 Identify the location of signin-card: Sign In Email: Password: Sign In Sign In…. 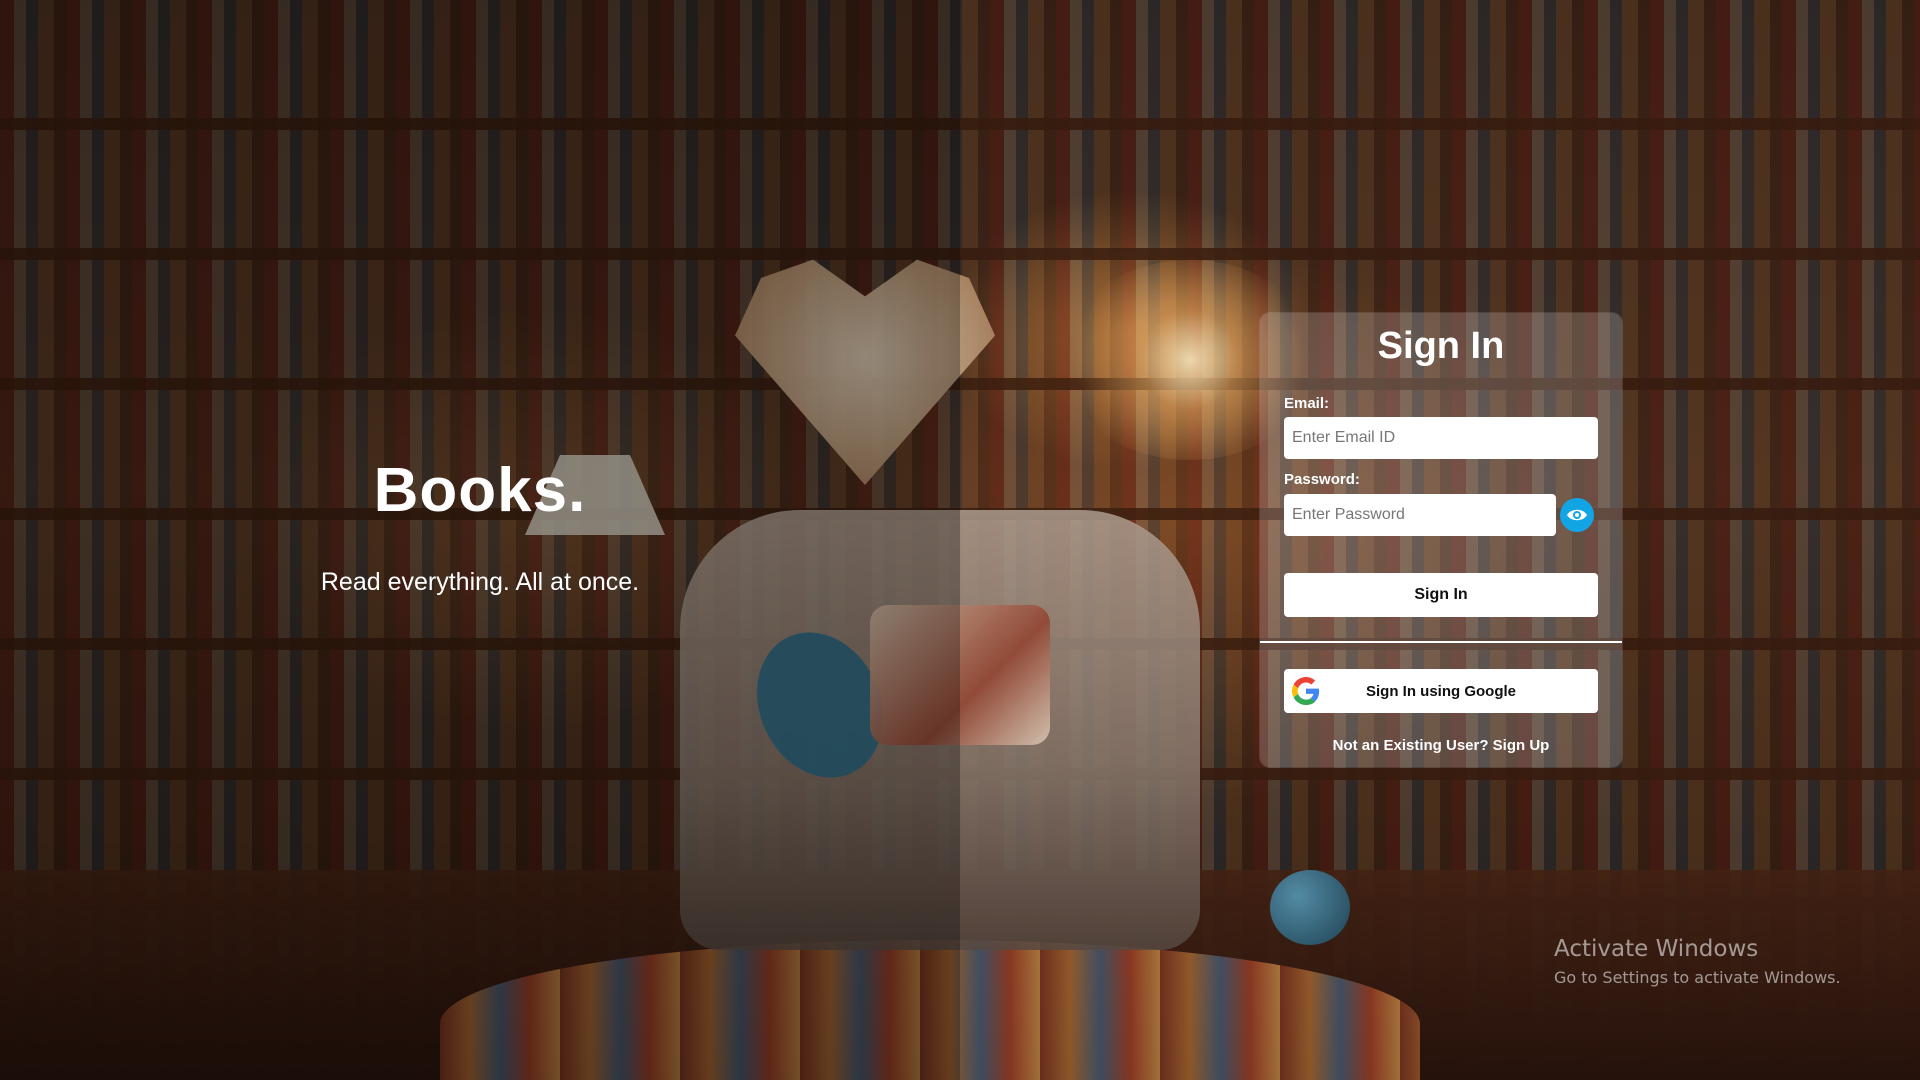
(1441, 540).